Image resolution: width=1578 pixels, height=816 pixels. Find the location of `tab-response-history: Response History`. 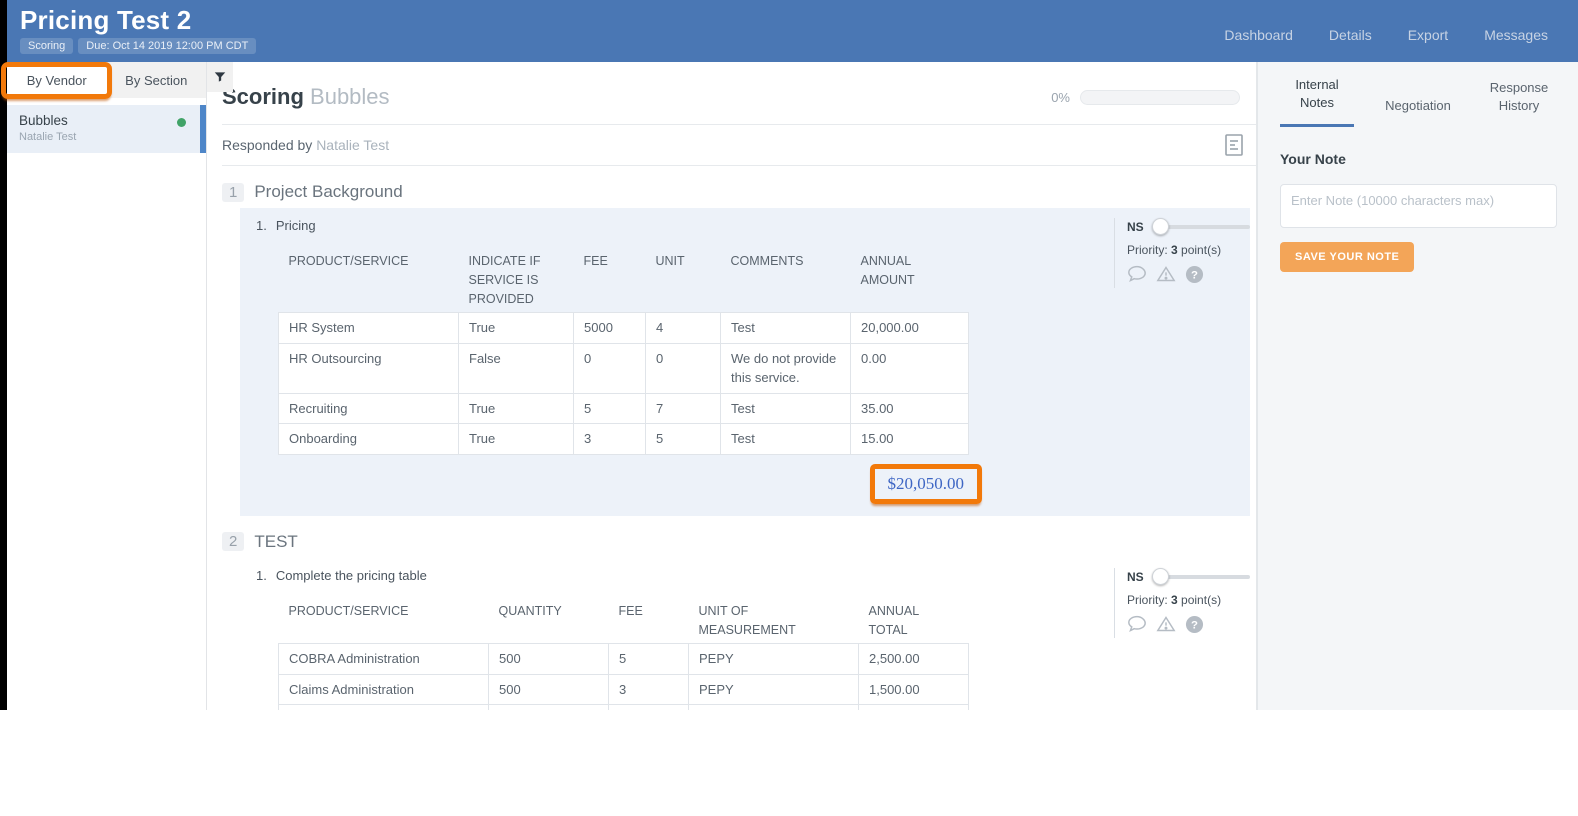

tab-response-history: Response History is located at coordinates (1519, 103).